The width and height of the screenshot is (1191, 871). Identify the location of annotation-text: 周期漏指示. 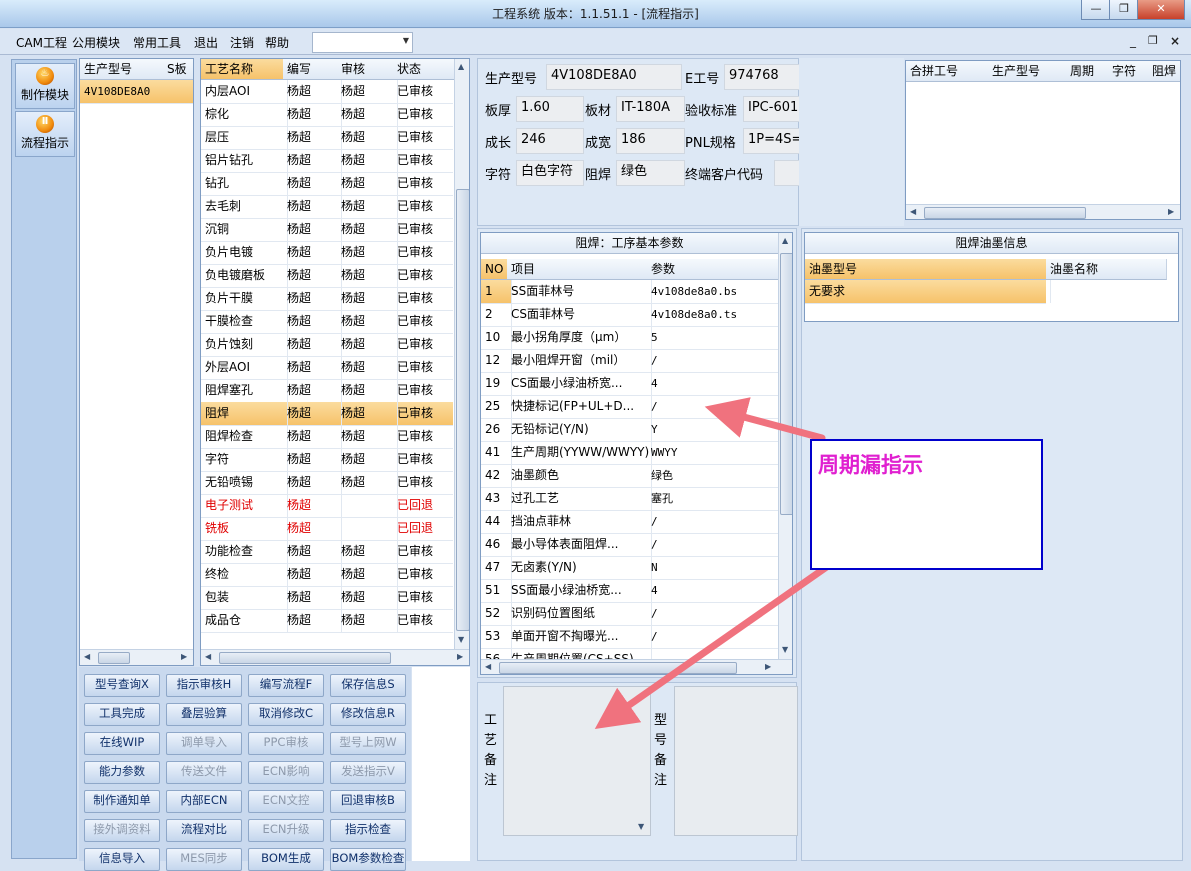
(870, 464).